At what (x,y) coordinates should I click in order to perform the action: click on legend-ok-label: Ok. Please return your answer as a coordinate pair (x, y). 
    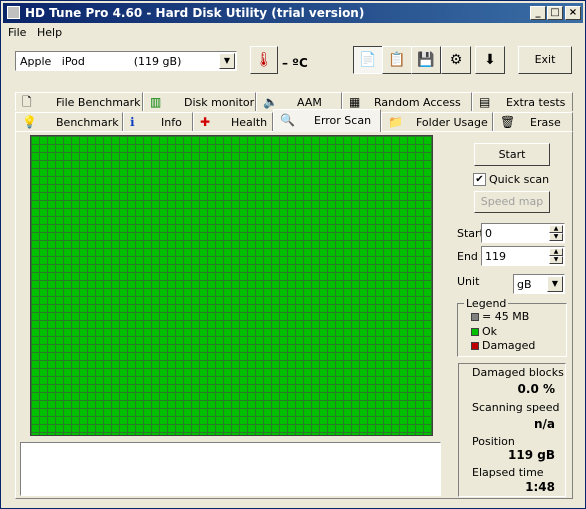
    Looking at the image, I should click on (490, 331).